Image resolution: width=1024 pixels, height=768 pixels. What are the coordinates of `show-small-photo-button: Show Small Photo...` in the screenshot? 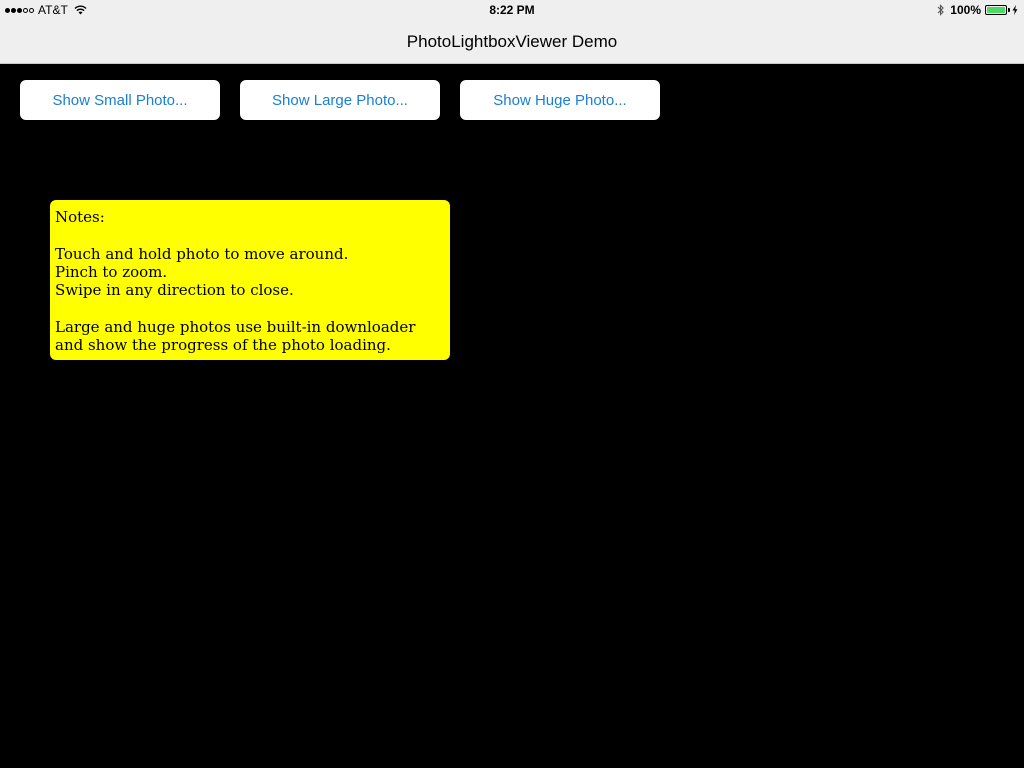 It's located at (120, 100).